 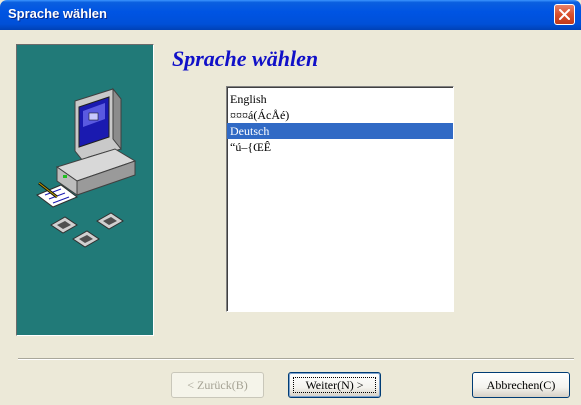 I want to click on window-title: Sprache wählen, so click(x=57, y=13).